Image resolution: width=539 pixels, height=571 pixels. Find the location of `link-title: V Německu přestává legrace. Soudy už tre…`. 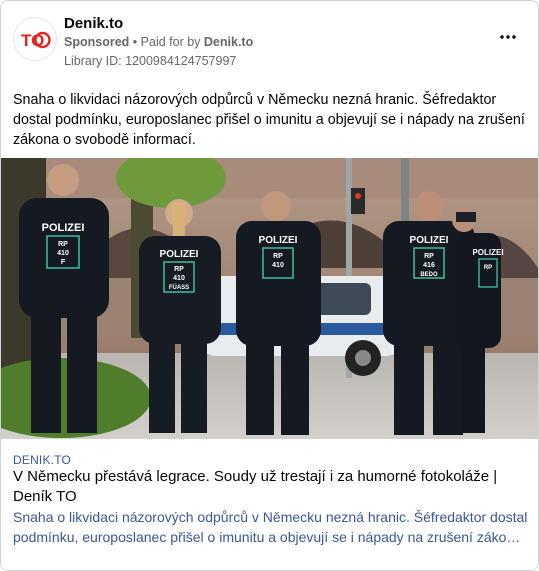

link-title: V Německu přestává legrace. Soudy už tre… is located at coordinates (270, 487).